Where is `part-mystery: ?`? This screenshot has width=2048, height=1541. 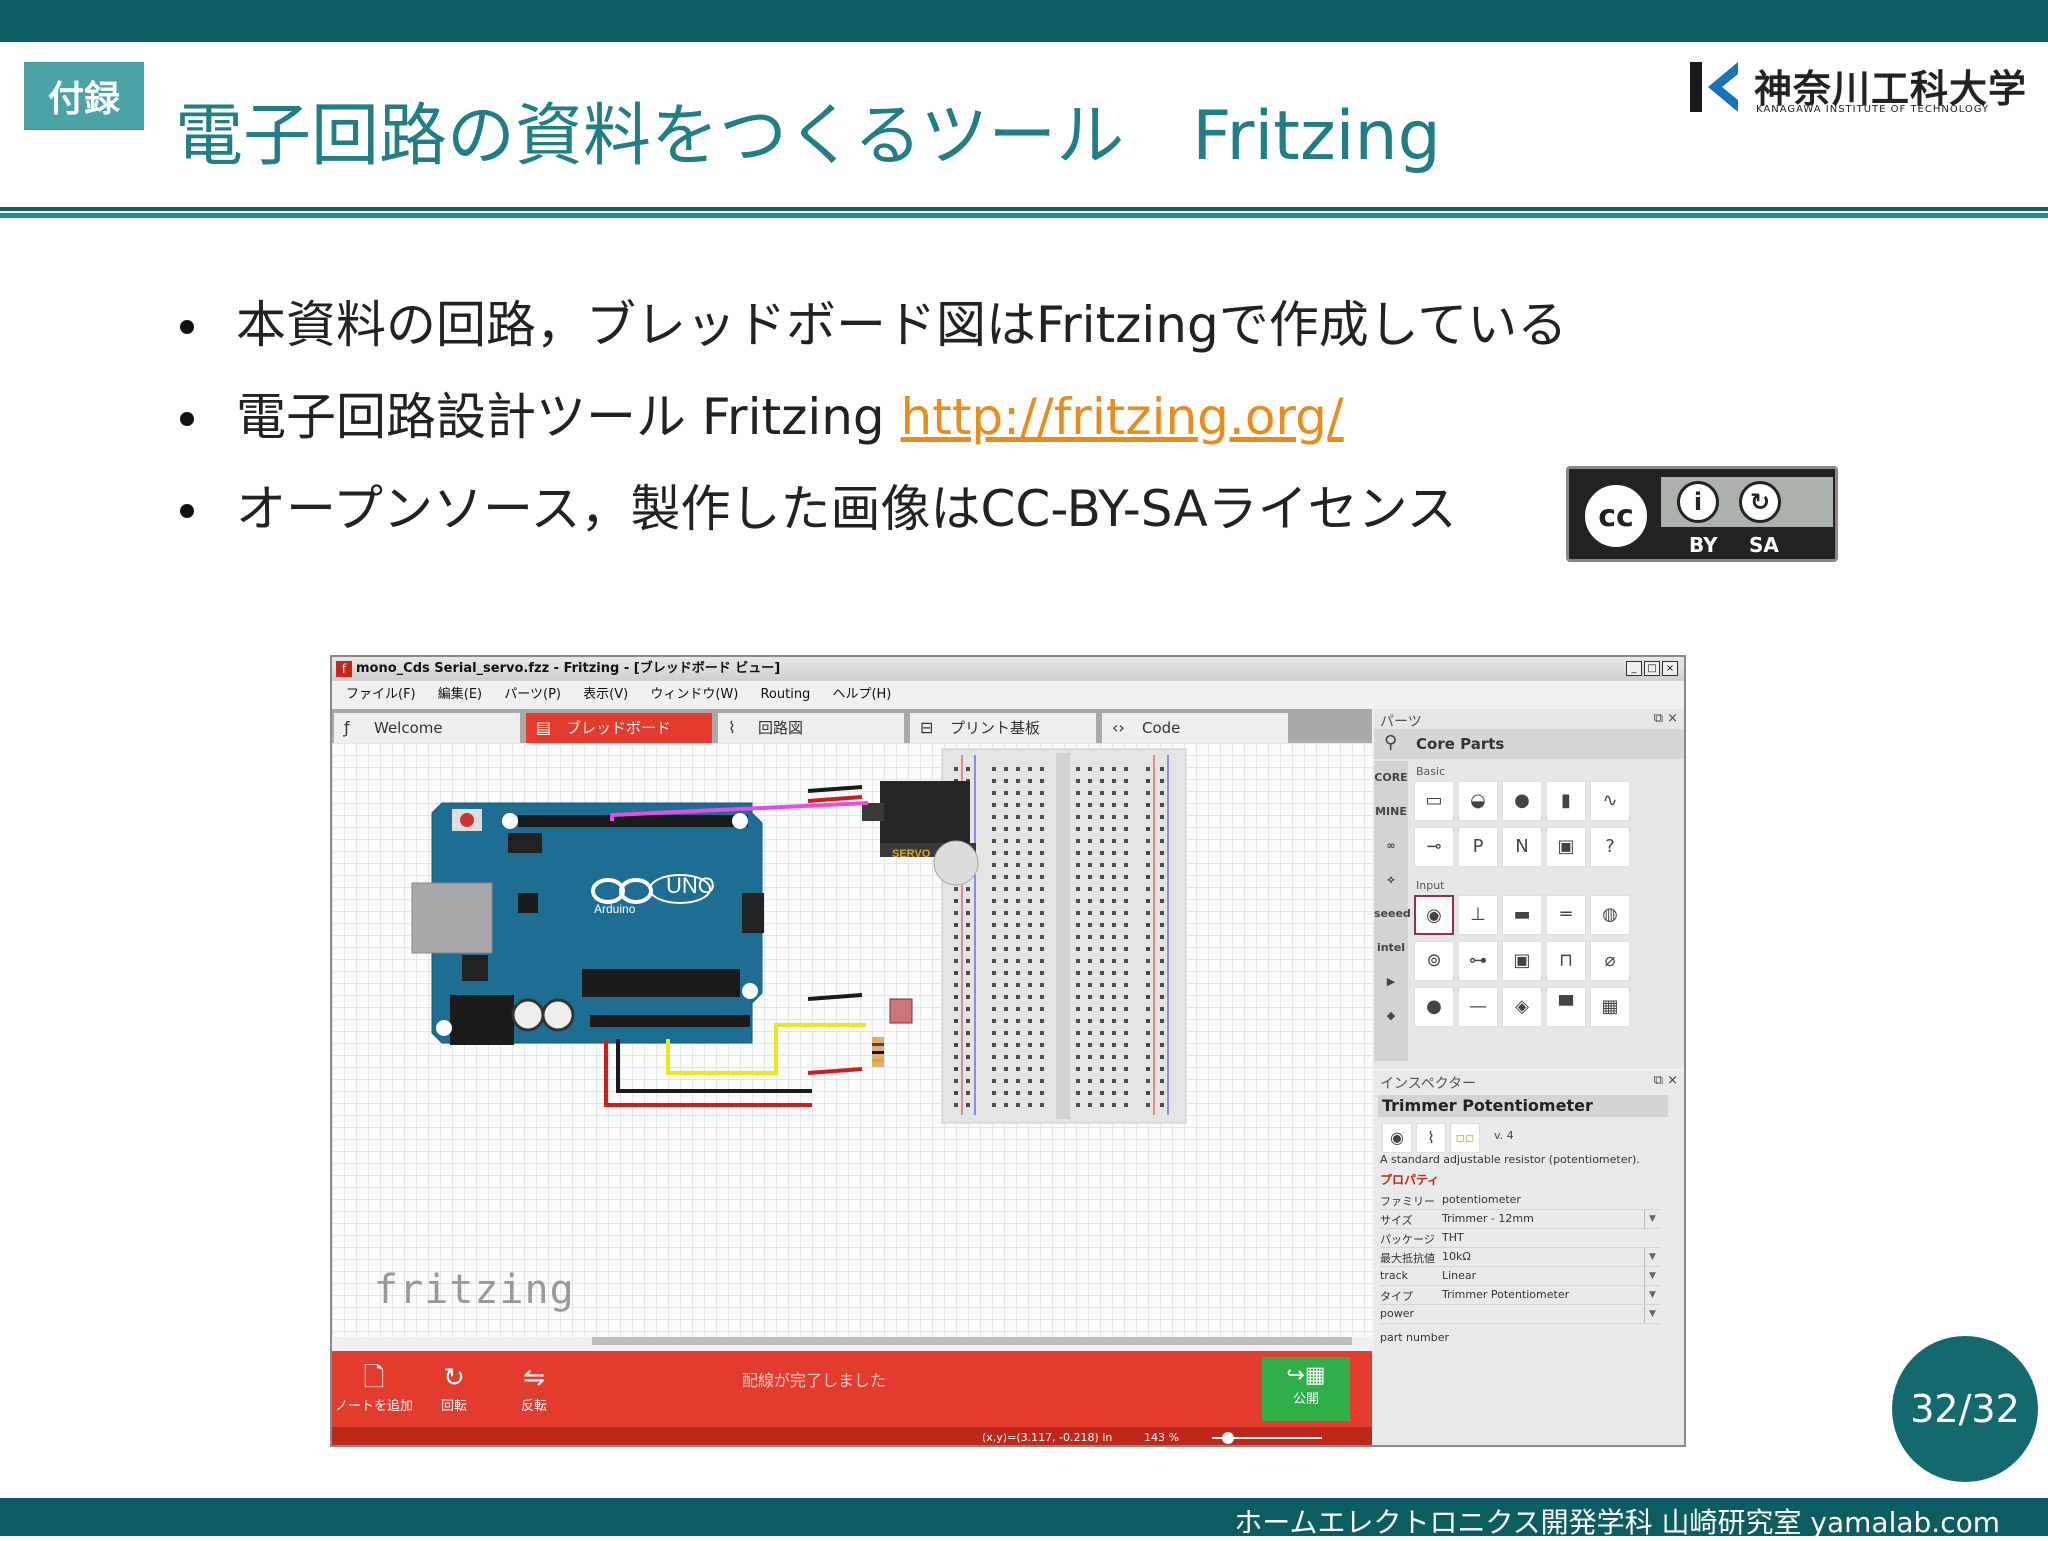 part-mystery: ? is located at coordinates (1610, 847).